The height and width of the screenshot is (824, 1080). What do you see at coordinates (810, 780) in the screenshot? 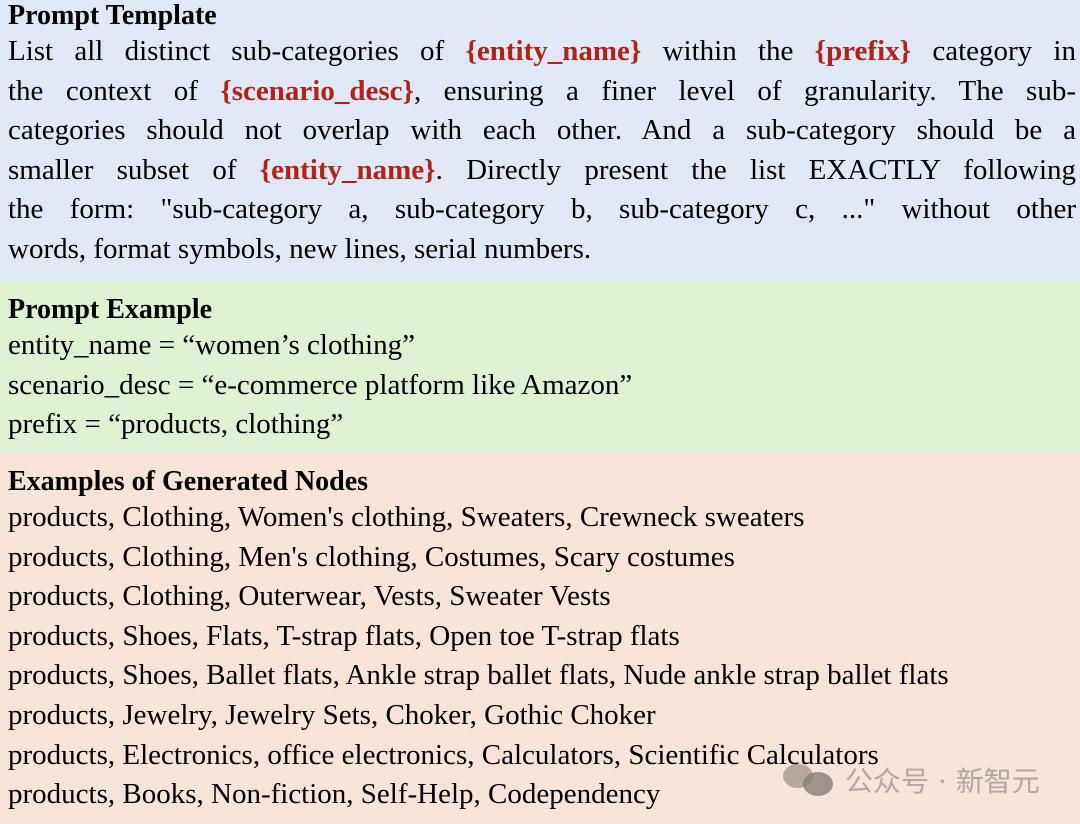
I see `wechat-icon` at bounding box center [810, 780].